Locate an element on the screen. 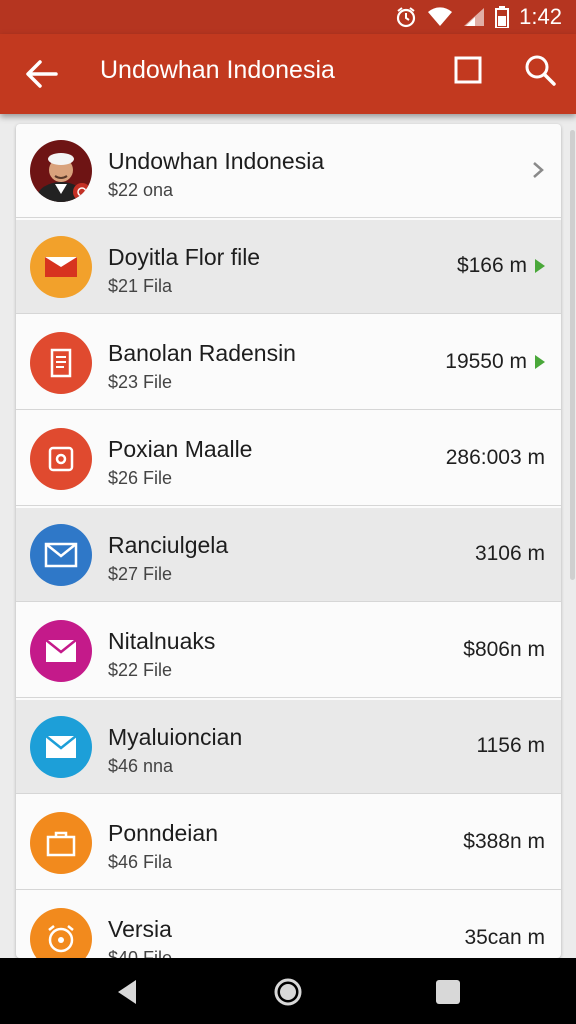  list-item: Poxian Maalle $26 File 286:003 m is located at coordinates (288, 459).